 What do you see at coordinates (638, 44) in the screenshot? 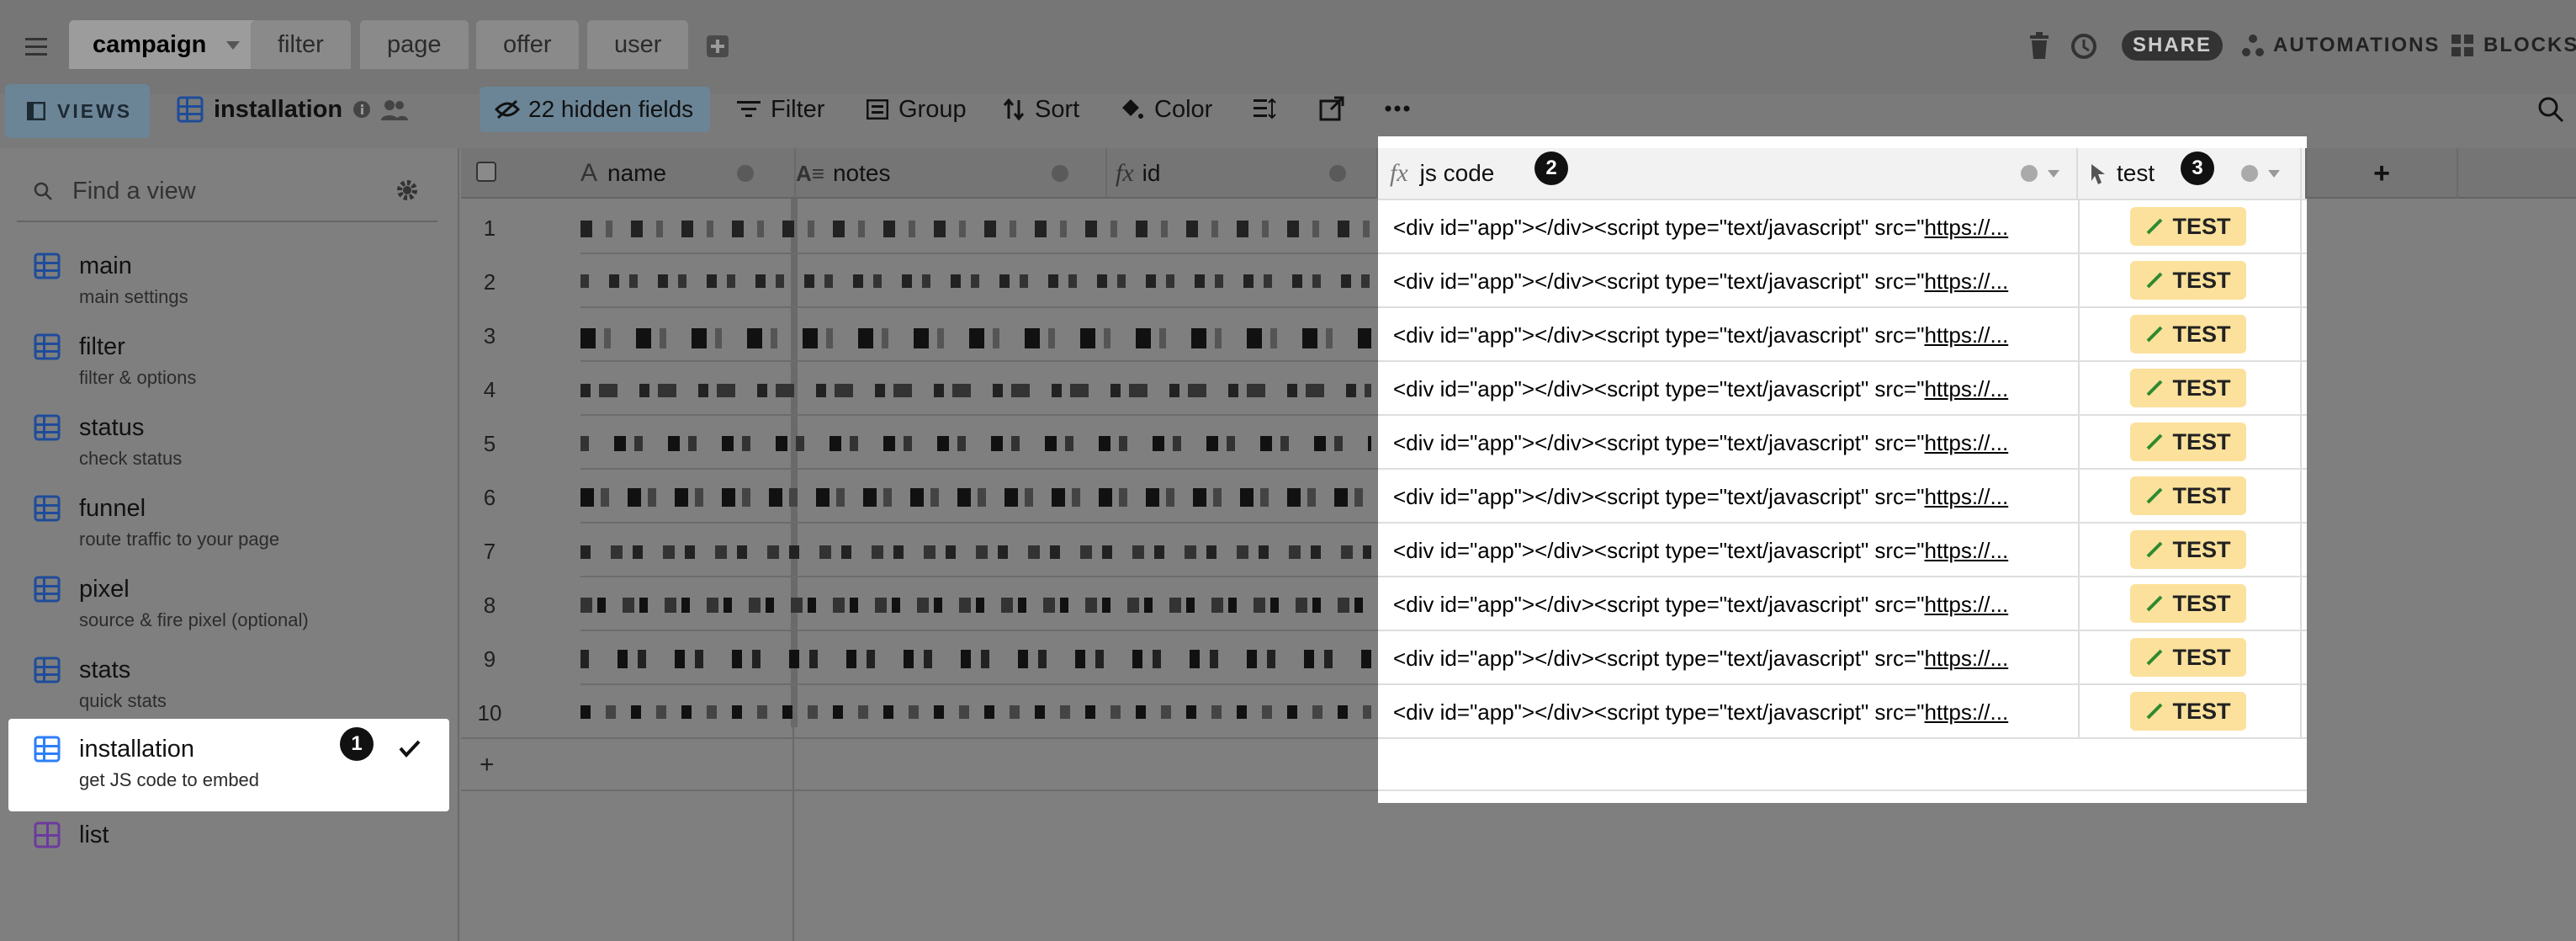
I see `tab-user: user` at bounding box center [638, 44].